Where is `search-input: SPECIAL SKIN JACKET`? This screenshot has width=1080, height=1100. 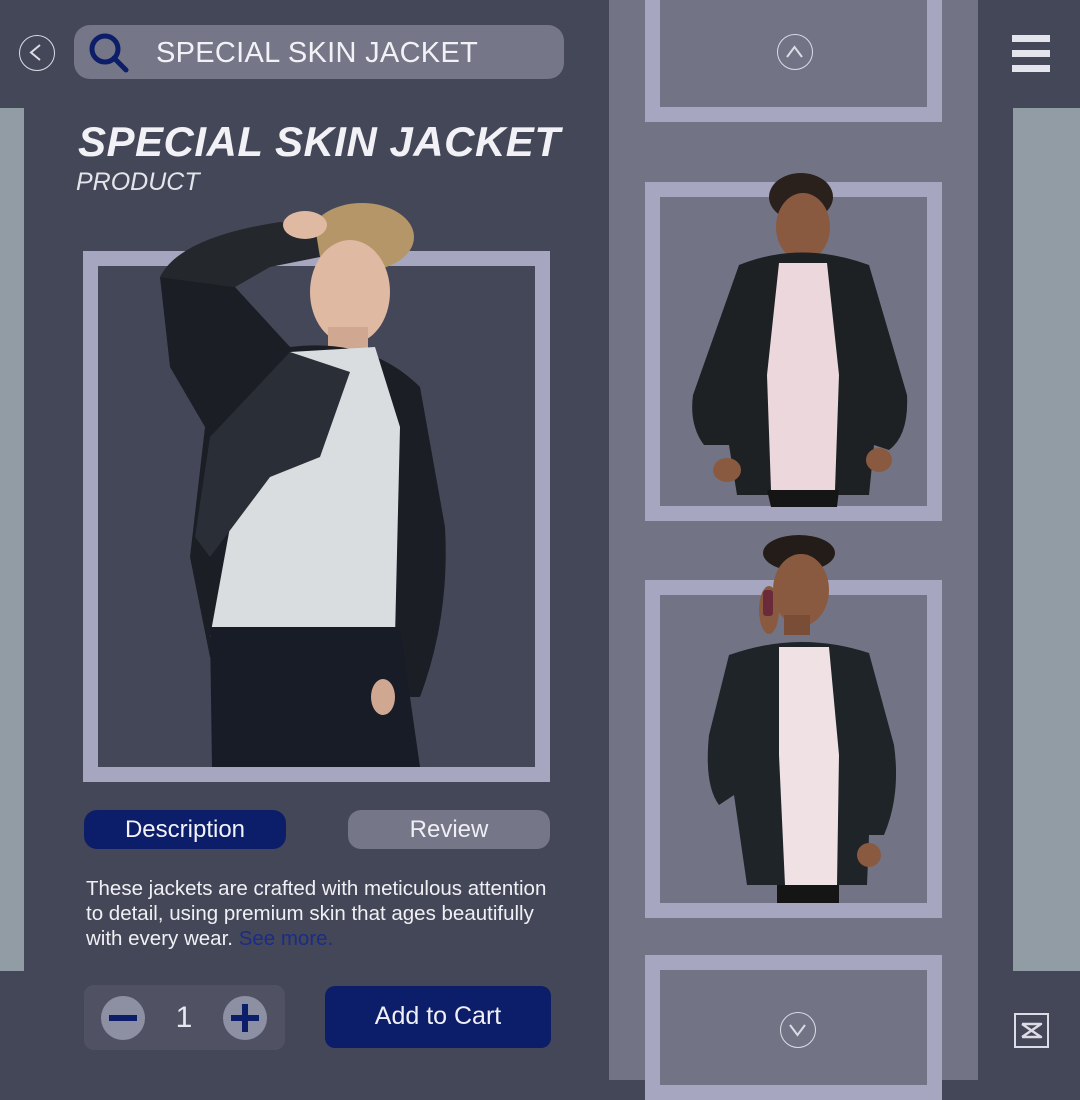 search-input: SPECIAL SKIN JACKET is located at coordinates (317, 52).